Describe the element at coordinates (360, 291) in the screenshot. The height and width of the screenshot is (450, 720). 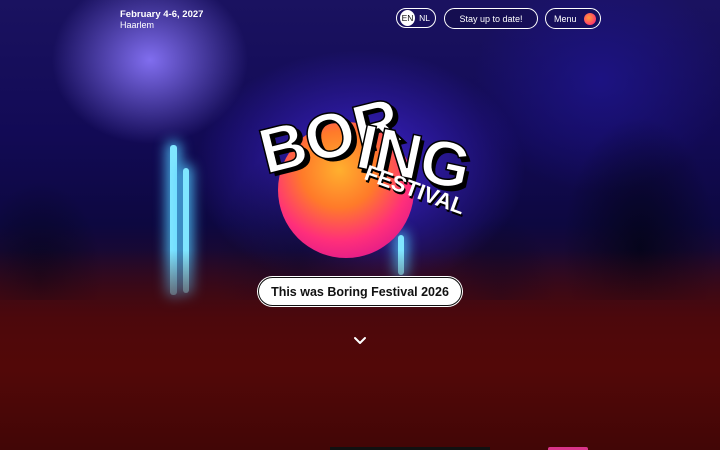
I see `past-edition-button: This was Boring Festival 2026` at that location.